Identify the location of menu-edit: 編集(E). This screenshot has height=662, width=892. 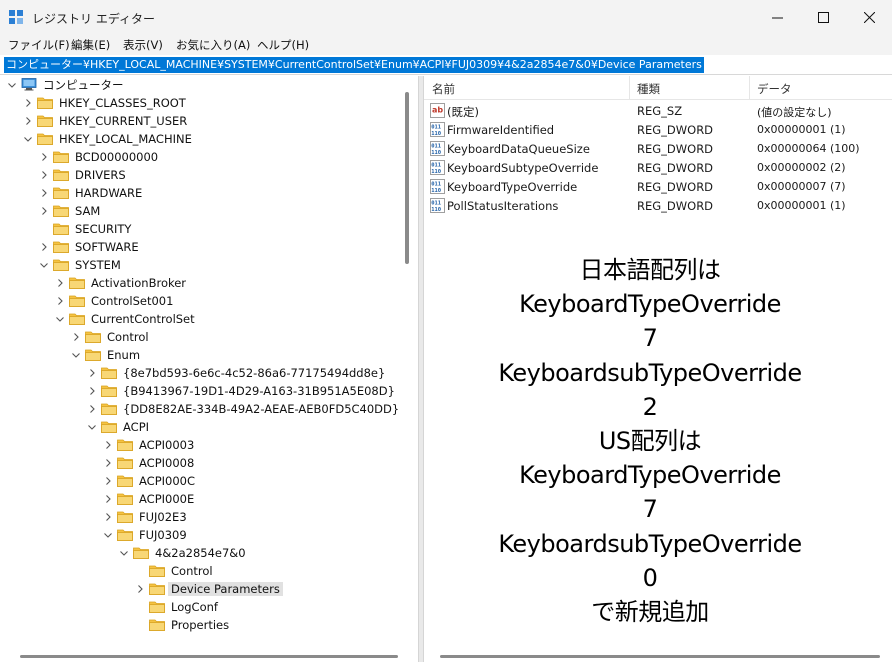
(90, 45).